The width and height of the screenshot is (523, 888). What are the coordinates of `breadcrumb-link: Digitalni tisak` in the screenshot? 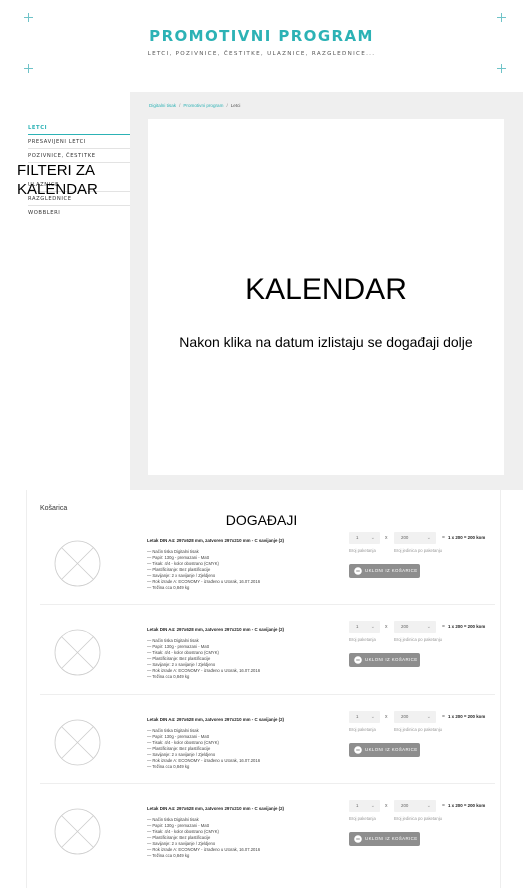 It's located at (162, 105).